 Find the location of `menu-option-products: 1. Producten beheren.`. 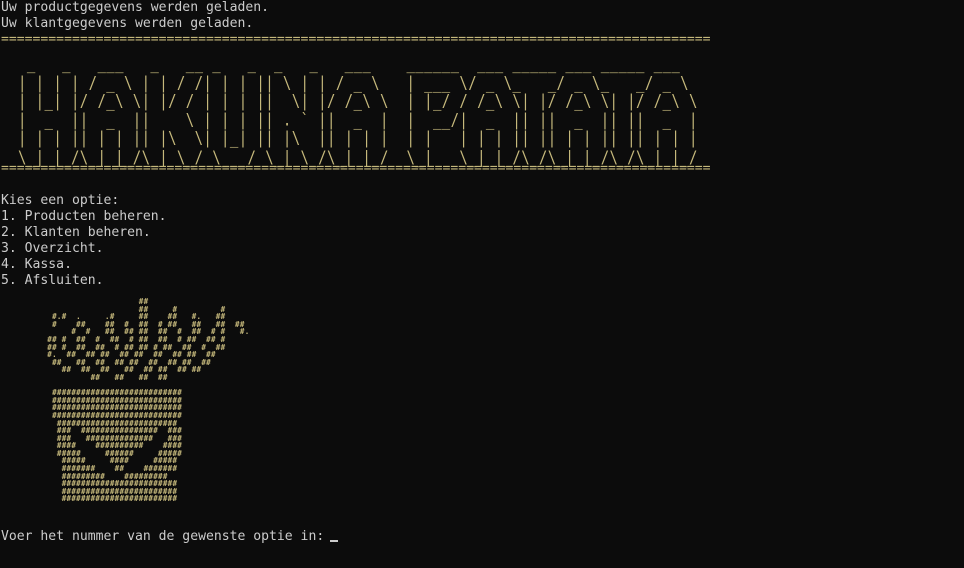

menu-option-products: 1. Producten beheren. is located at coordinates (84, 216).